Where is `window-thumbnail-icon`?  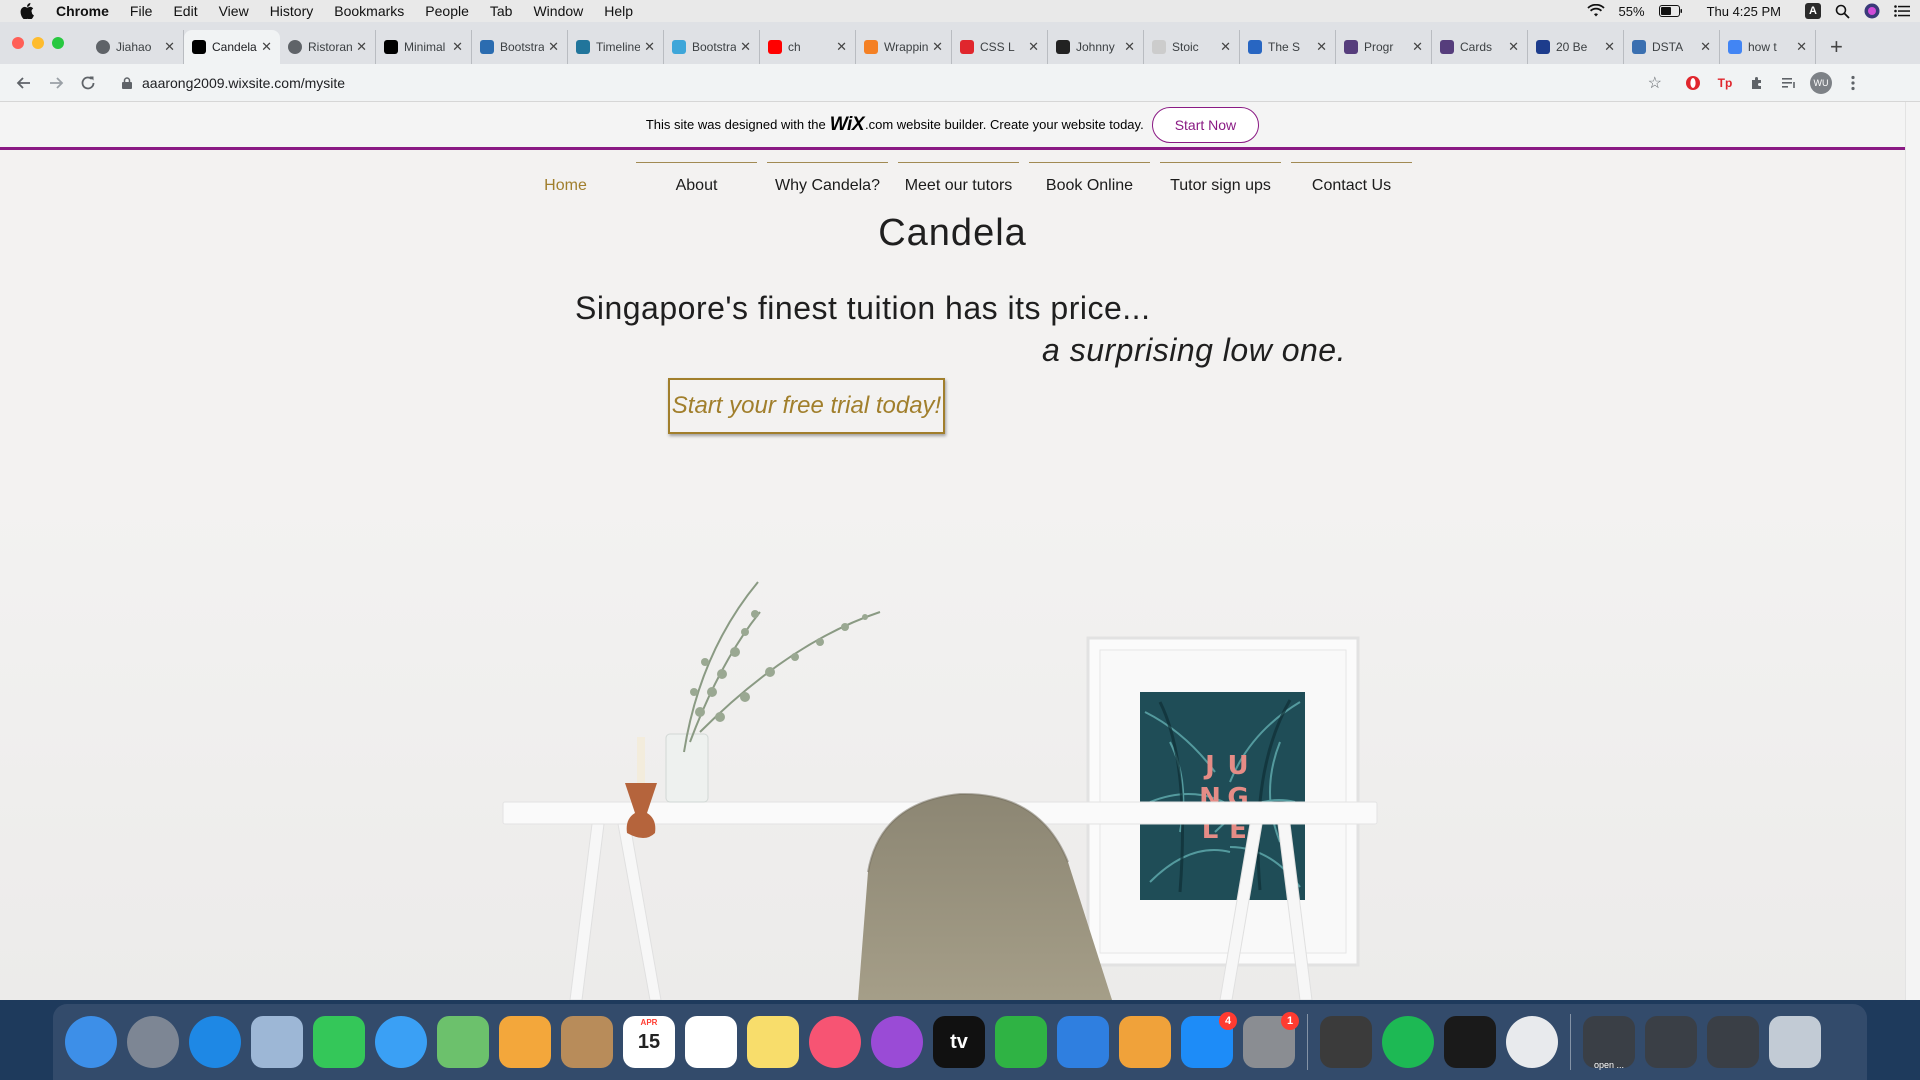
window-thumbnail-icon is located at coordinates (1671, 1042).